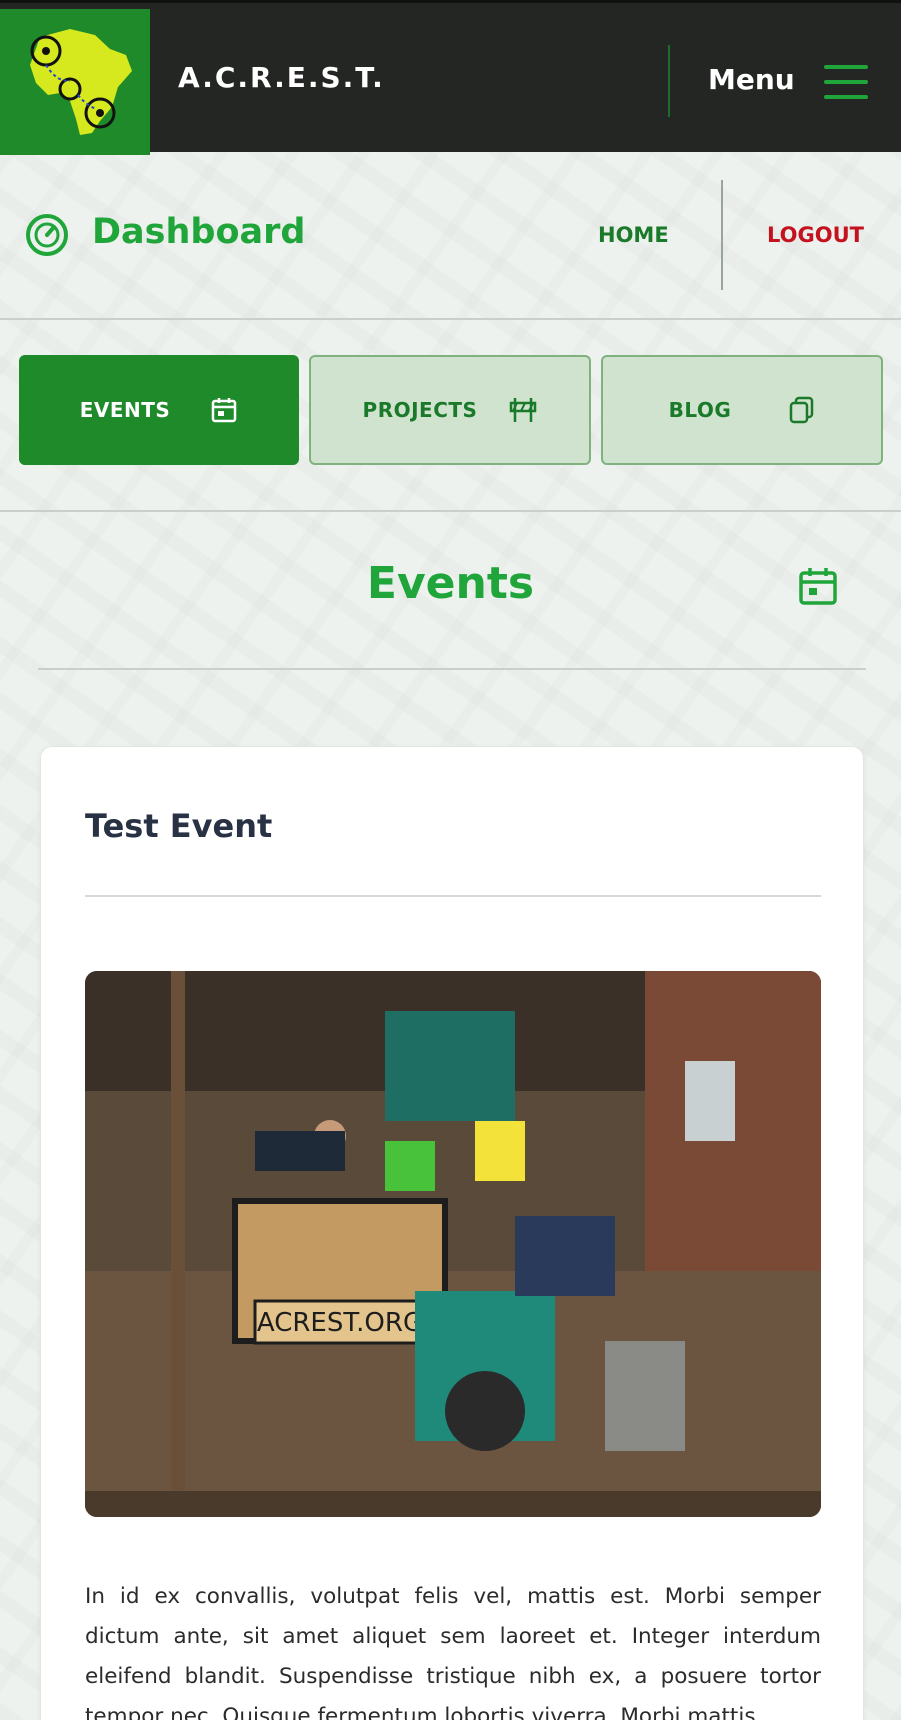 This screenshot has width=901, height=1720. Describe the element at coordinates (802, 410) in the screenshot. I see `pages-icon` at that location.